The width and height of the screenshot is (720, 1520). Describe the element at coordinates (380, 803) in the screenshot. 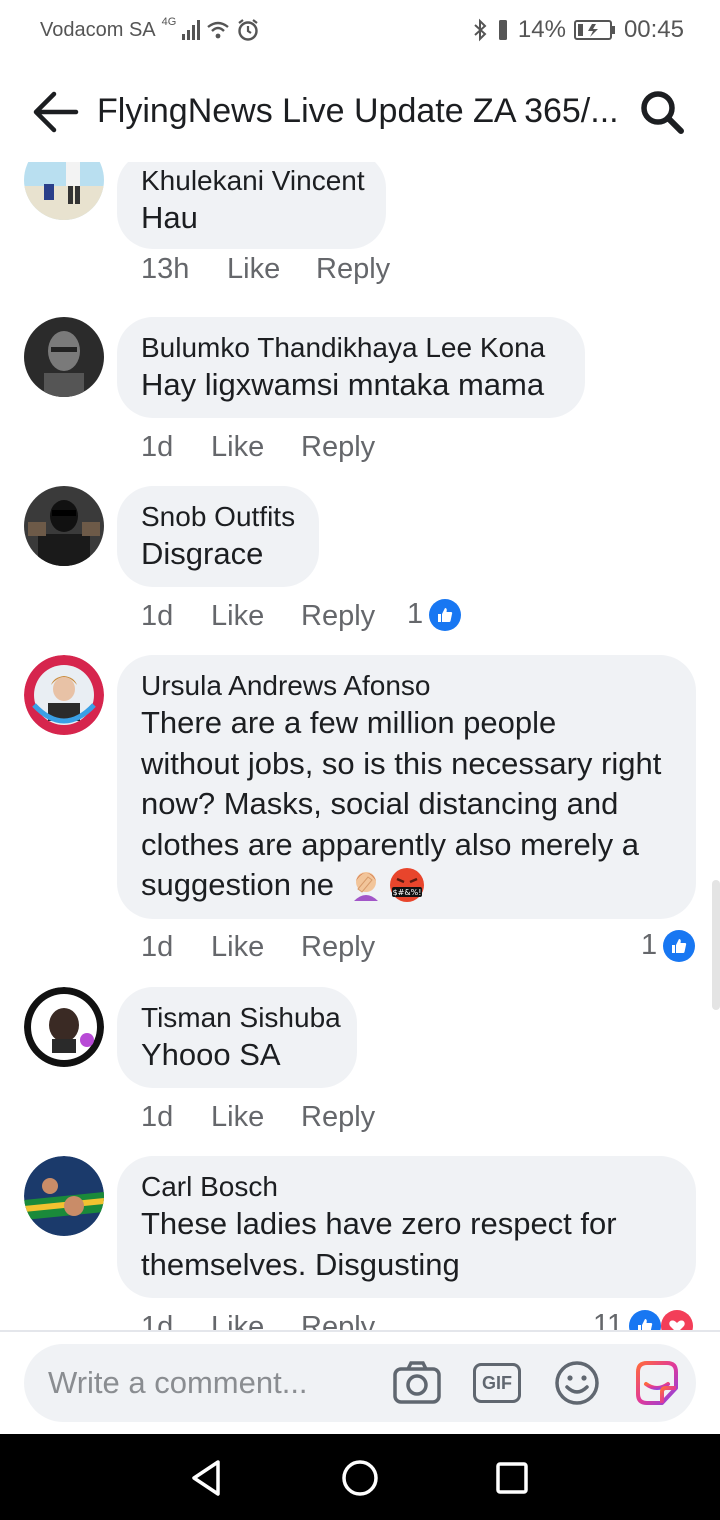

I see `comment-text-line: now? Masks, social distancing and` at that location.